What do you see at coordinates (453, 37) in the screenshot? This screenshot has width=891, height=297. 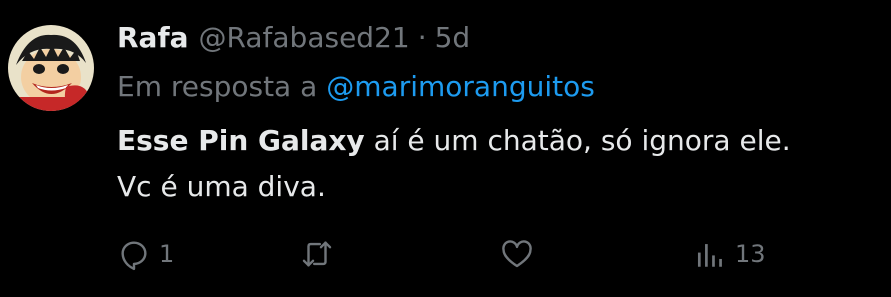 I see `tweet-timestamp: 5d` at bounding box center [453, 37].